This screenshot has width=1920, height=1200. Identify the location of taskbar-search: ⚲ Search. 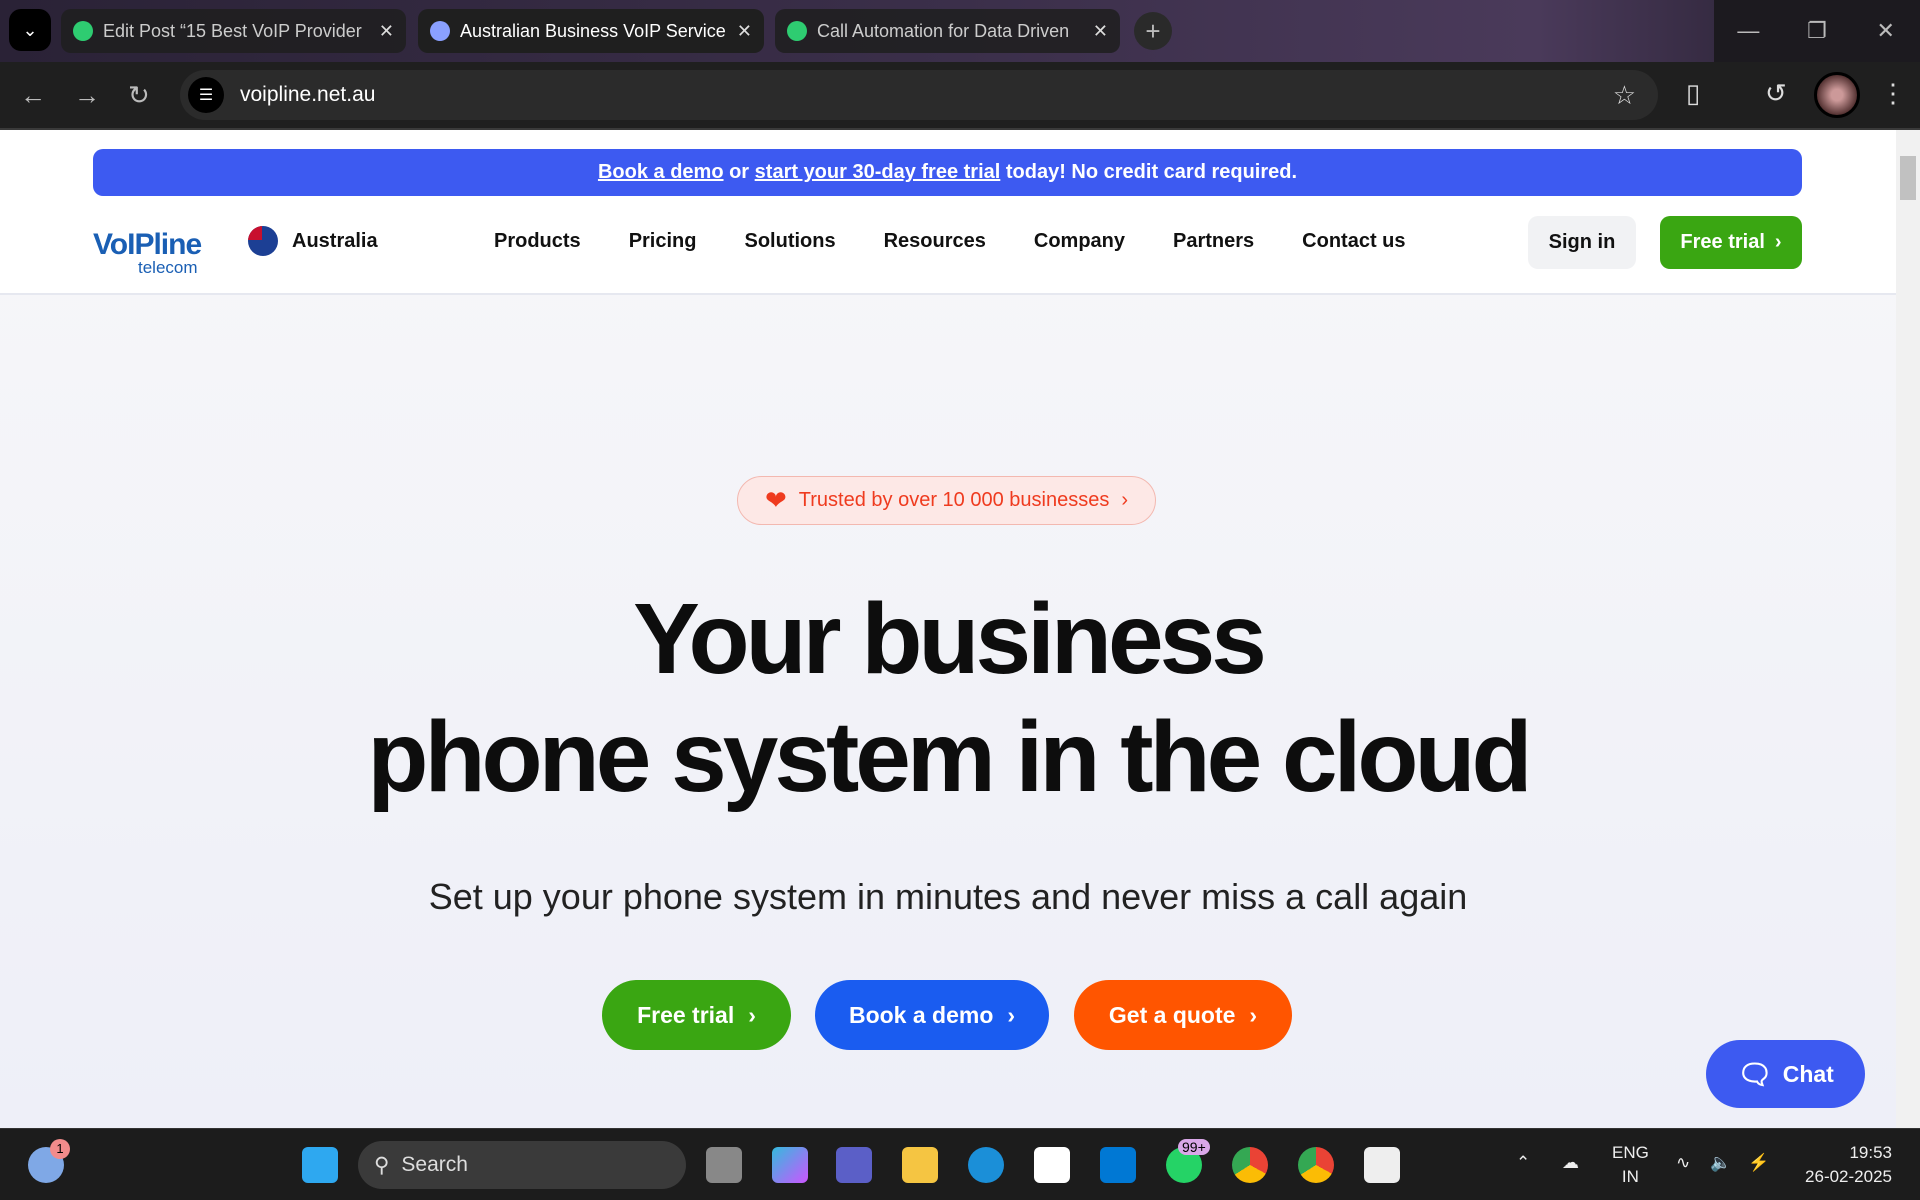
(522, 1165).